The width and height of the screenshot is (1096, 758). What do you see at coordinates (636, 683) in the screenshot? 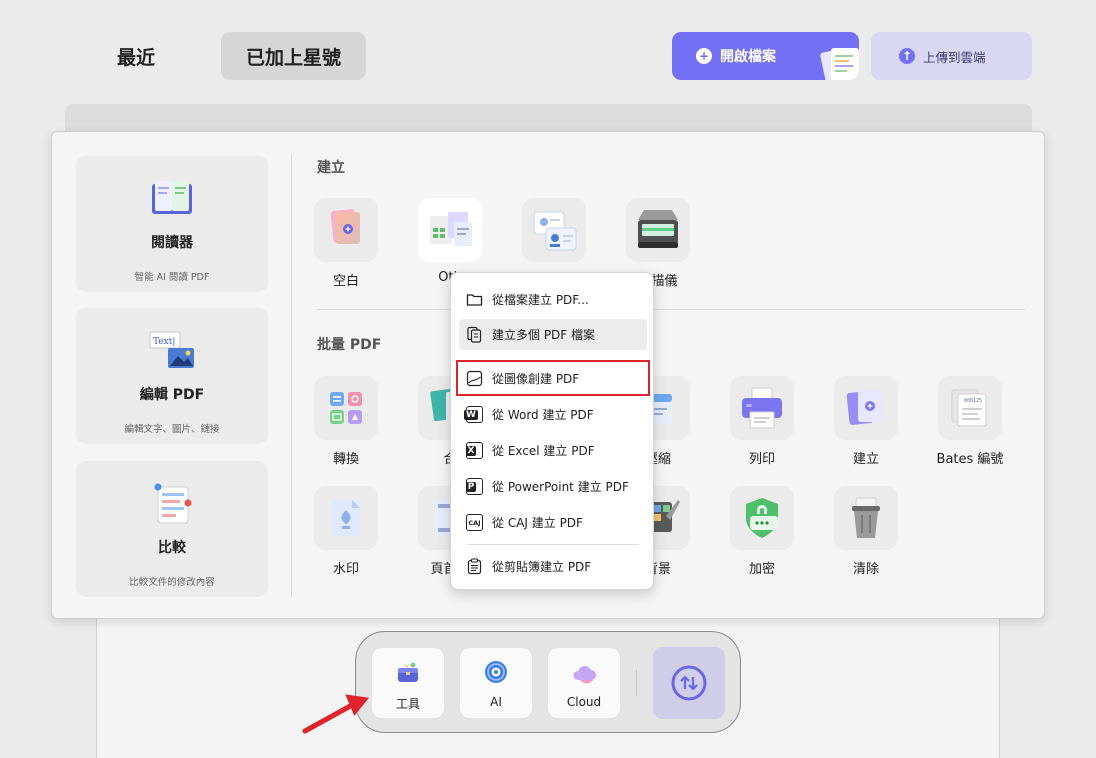
I see `dock-separator` at bounding box center [636, 683].